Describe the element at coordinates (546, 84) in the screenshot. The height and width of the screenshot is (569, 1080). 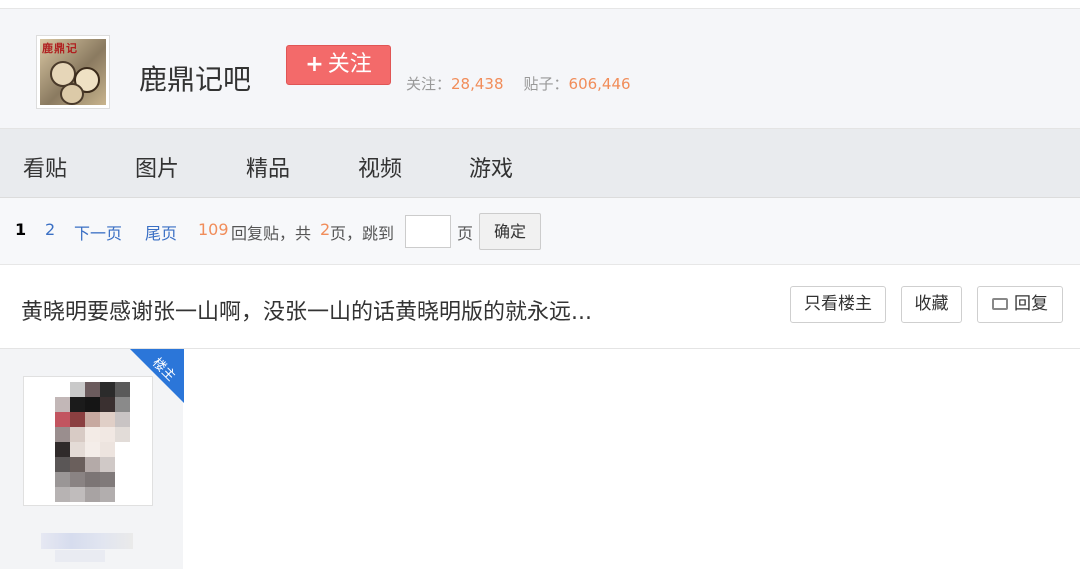
I see `posts-label: 贴子：` at that location.